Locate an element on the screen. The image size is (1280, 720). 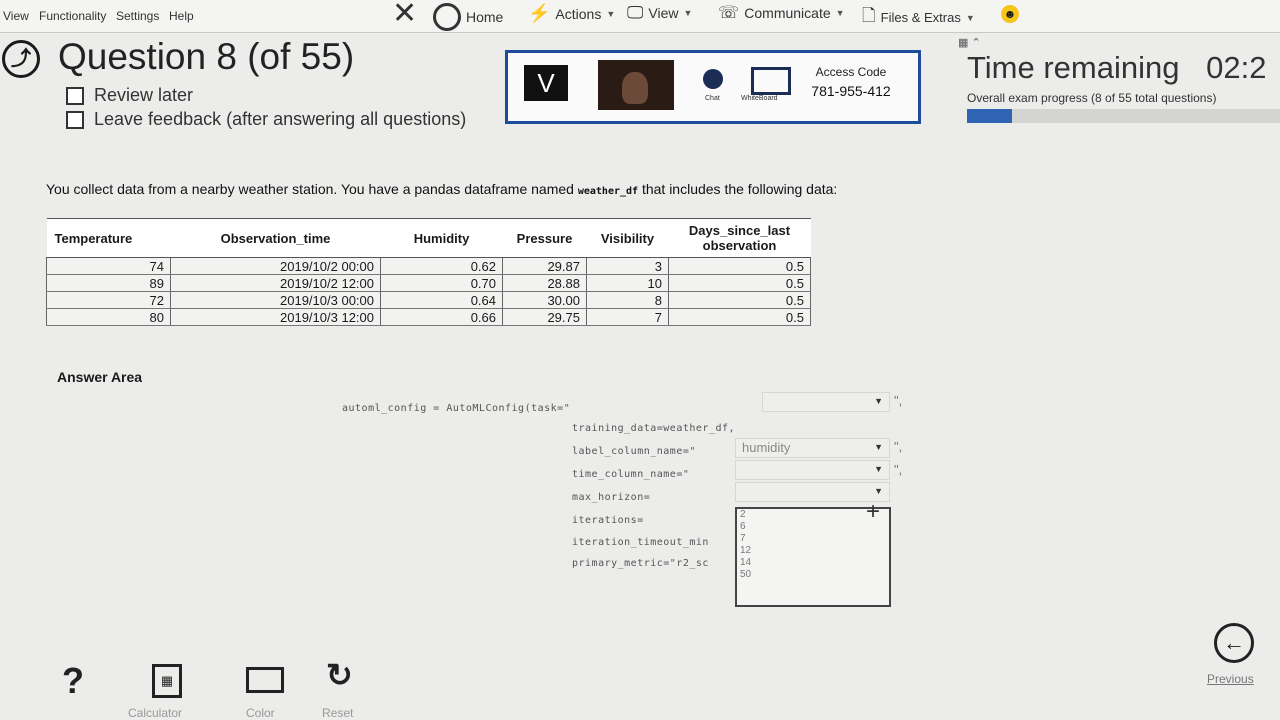
chat-label: Chat is located at coordinates (712, 98).